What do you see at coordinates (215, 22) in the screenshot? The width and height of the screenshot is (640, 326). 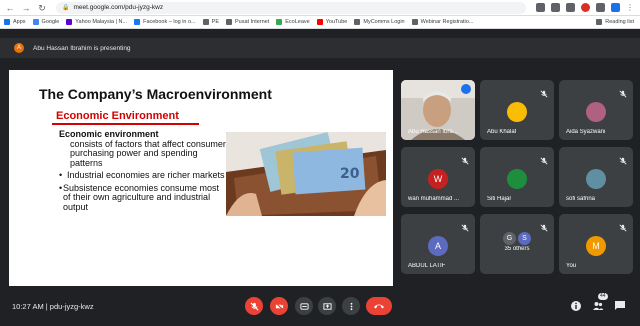 I see `bookmark-label: PE` at bounding box center [215, 22].